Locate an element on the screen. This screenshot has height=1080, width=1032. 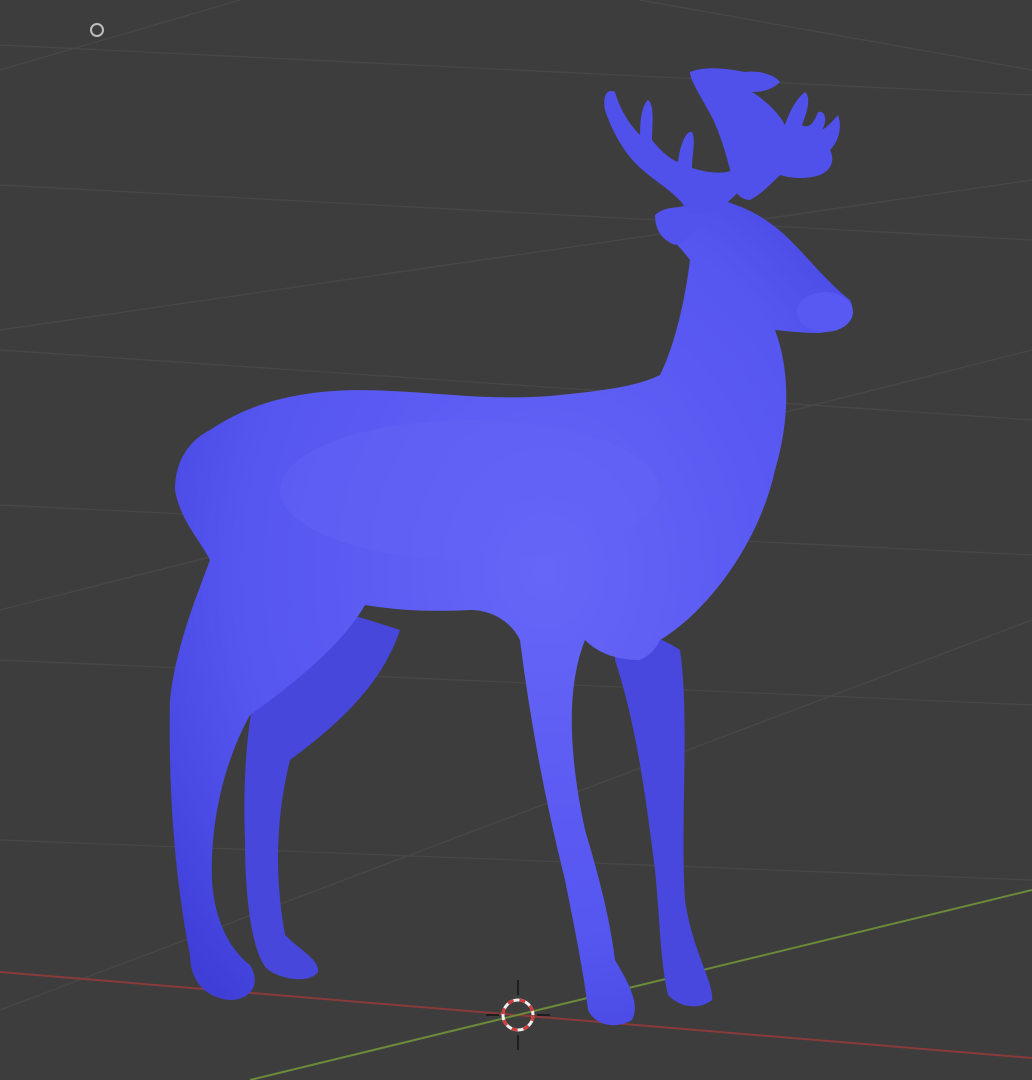
y-axis-line is located at coordinates (640, 984).